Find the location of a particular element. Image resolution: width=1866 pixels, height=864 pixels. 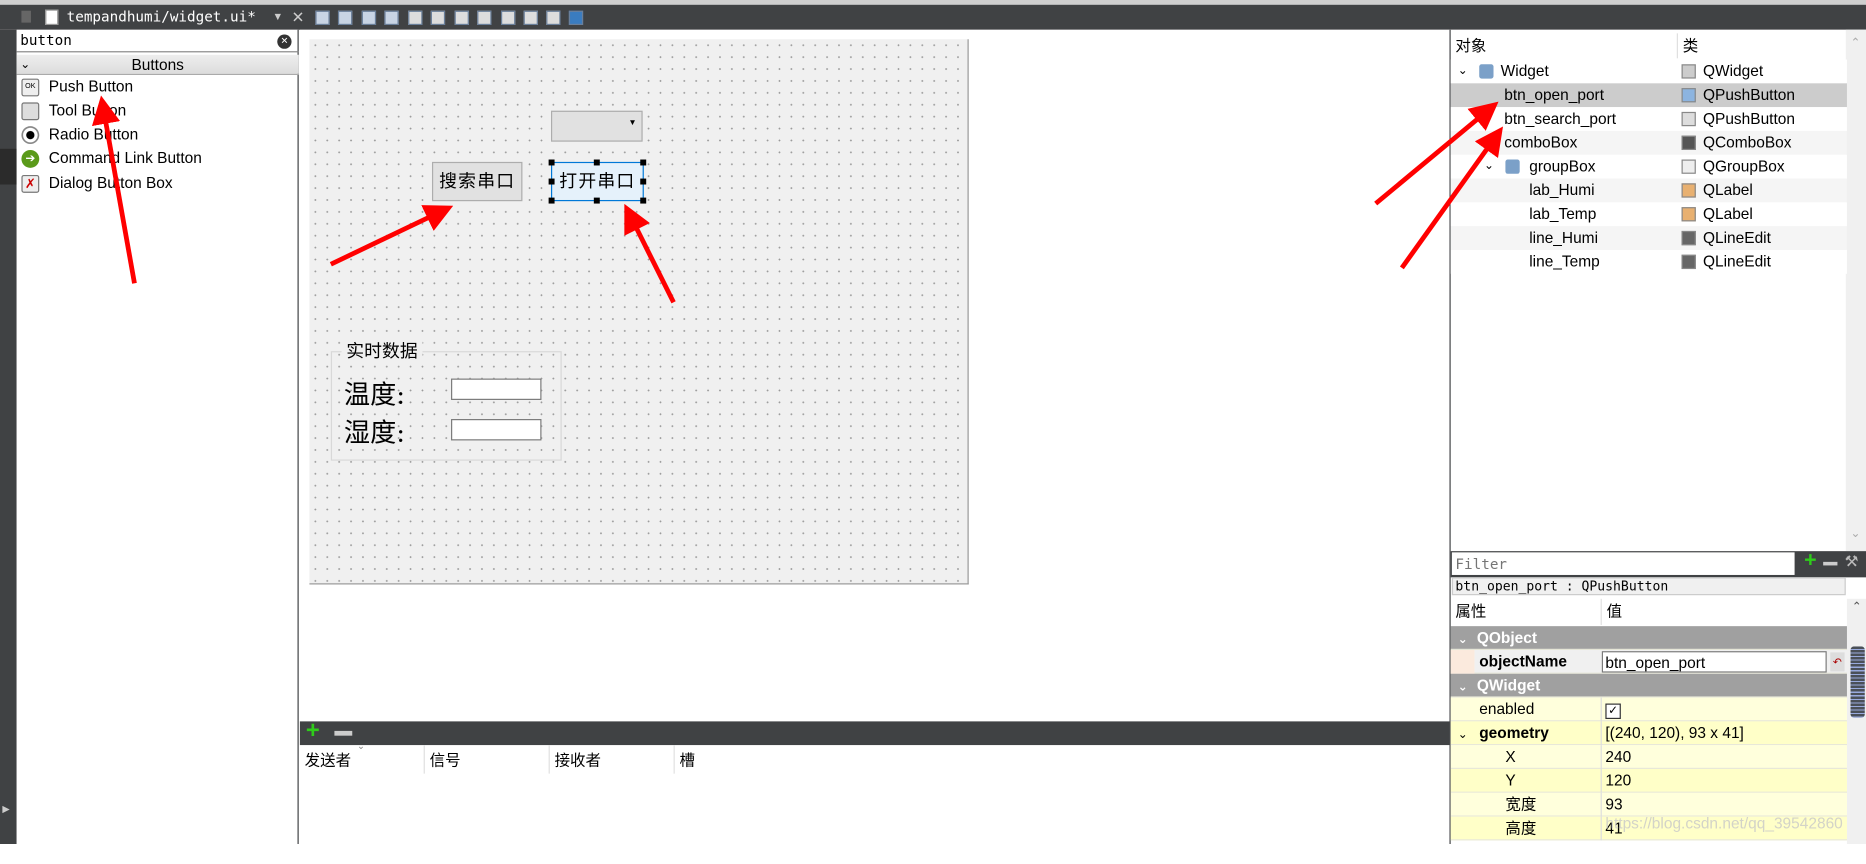

arrow-to-search-button is located at coordinates (391, 236).